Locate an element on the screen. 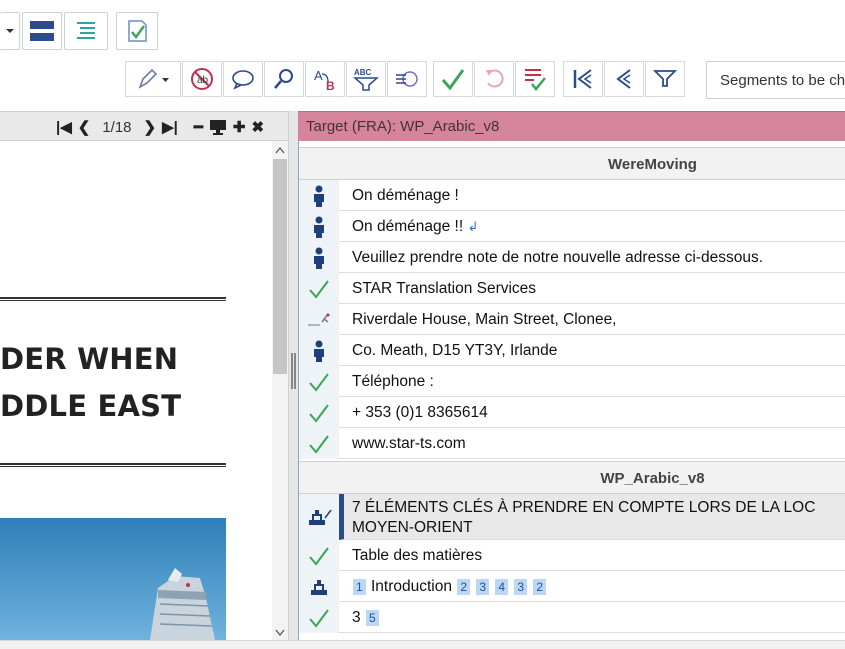 The image size is (845, 649). zoom-in-icon: ✚ is located at coordinates (239, 127).